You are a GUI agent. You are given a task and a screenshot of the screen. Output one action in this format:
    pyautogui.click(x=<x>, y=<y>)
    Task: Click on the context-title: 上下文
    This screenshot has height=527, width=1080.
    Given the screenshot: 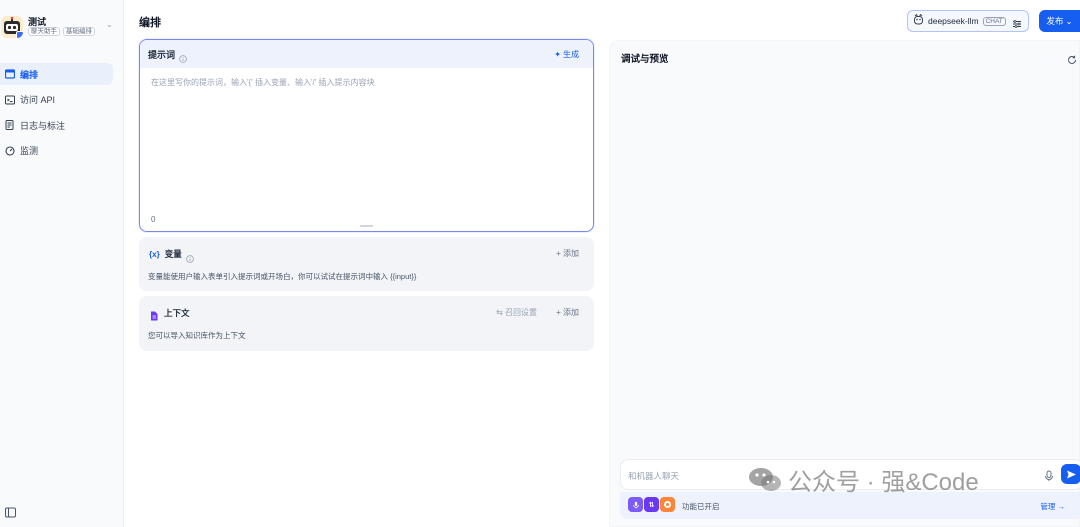 What is the action you would take?
    pyautogui.click(x=177, y=313)
    